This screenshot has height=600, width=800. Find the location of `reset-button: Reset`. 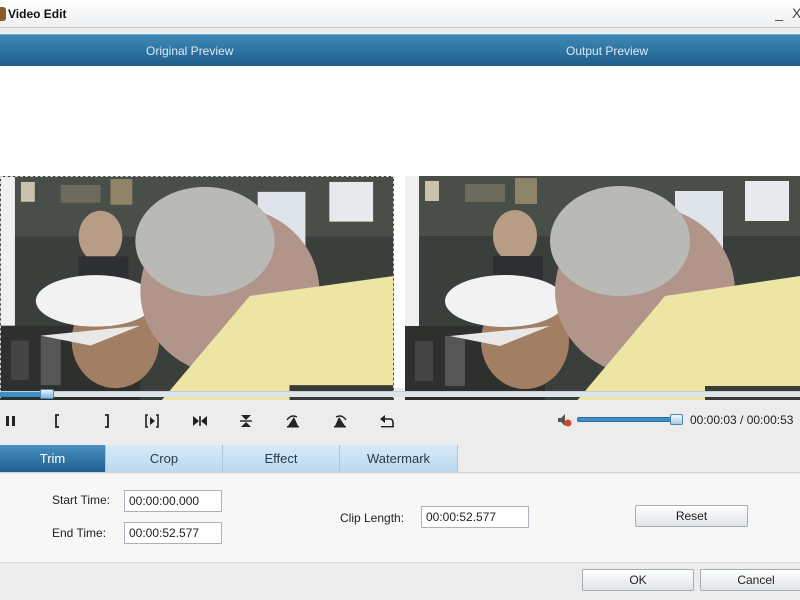

reset-button: Reset is located at coordinates (691, 516).